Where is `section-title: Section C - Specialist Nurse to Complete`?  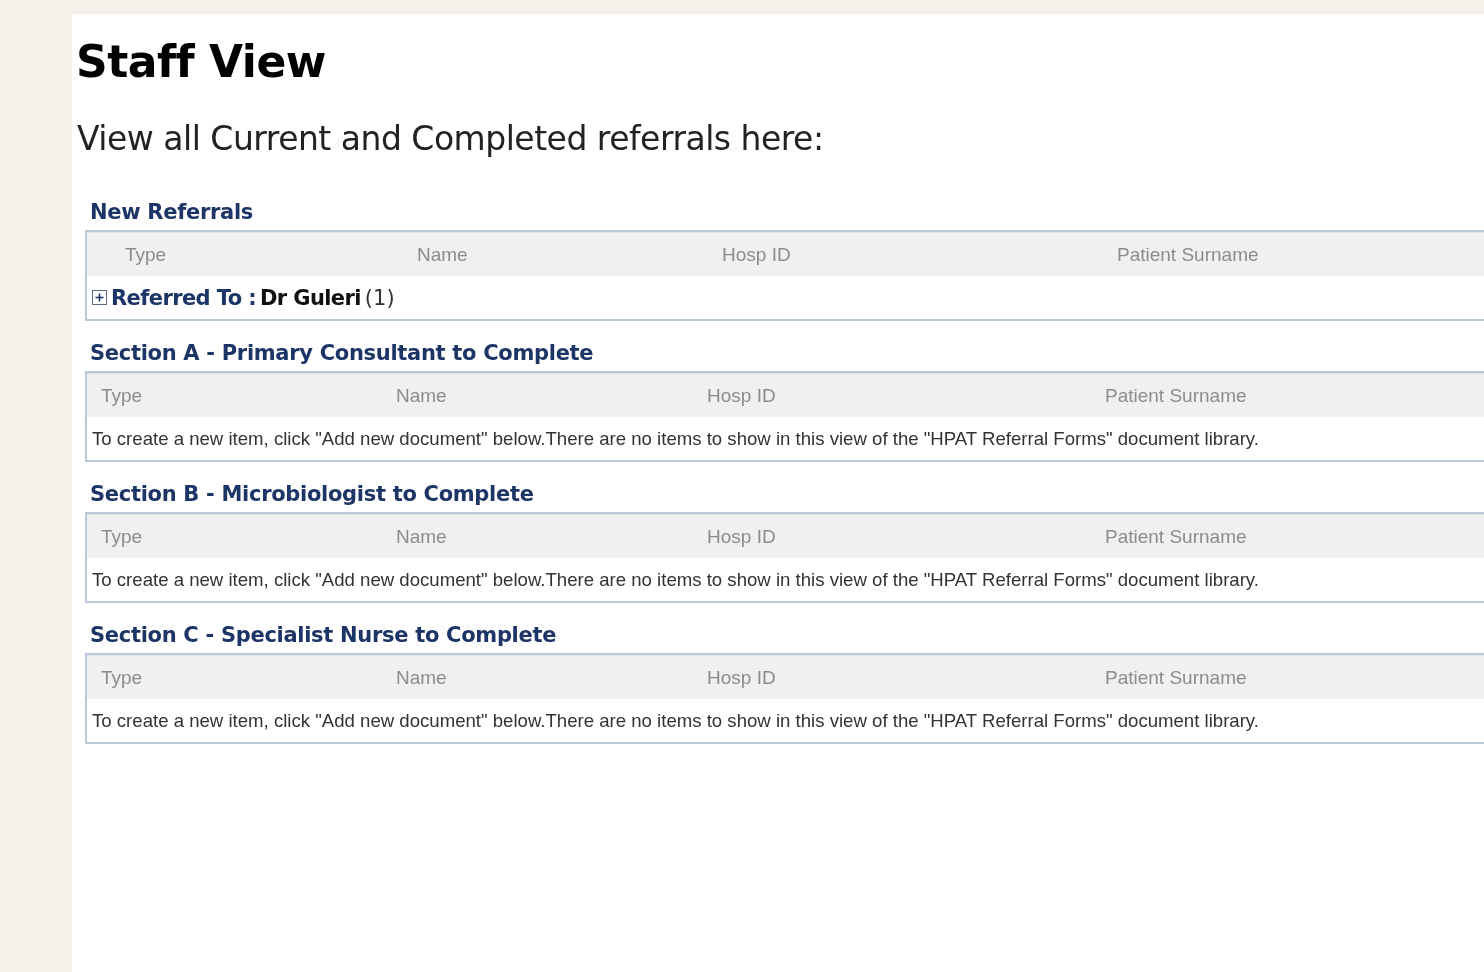 section-title: Section C - Specialist Nurse to Complete is located at coordinates (323, 635).